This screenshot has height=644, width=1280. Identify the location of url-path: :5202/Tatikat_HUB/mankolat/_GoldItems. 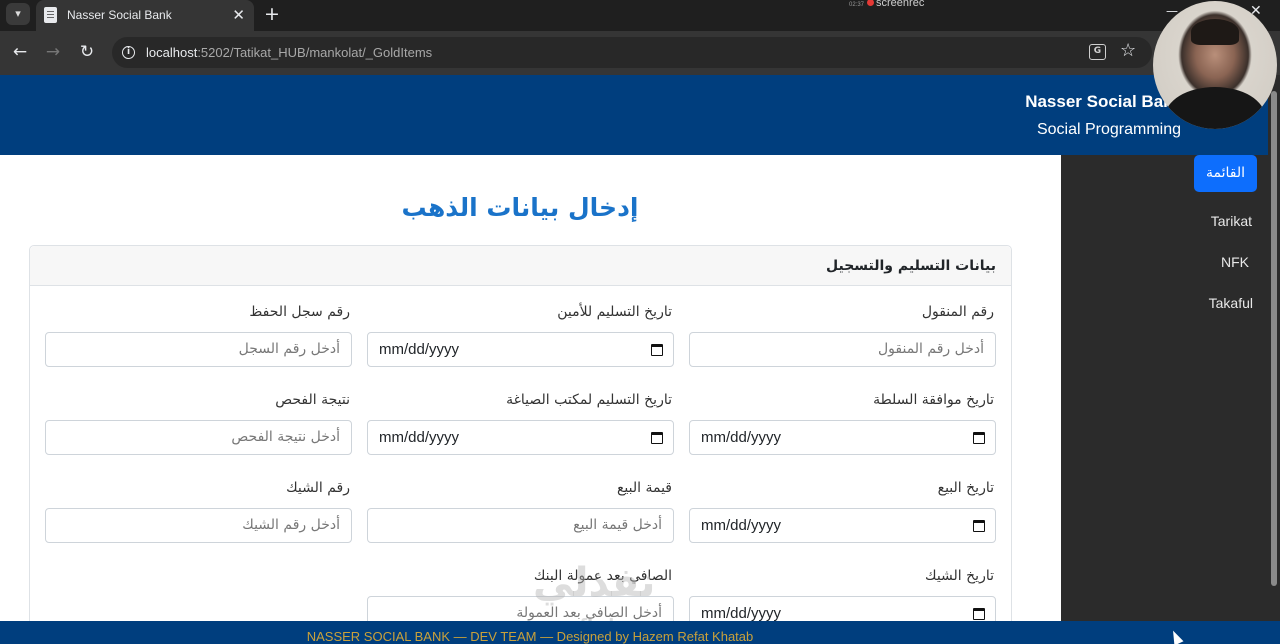
(315, 52).